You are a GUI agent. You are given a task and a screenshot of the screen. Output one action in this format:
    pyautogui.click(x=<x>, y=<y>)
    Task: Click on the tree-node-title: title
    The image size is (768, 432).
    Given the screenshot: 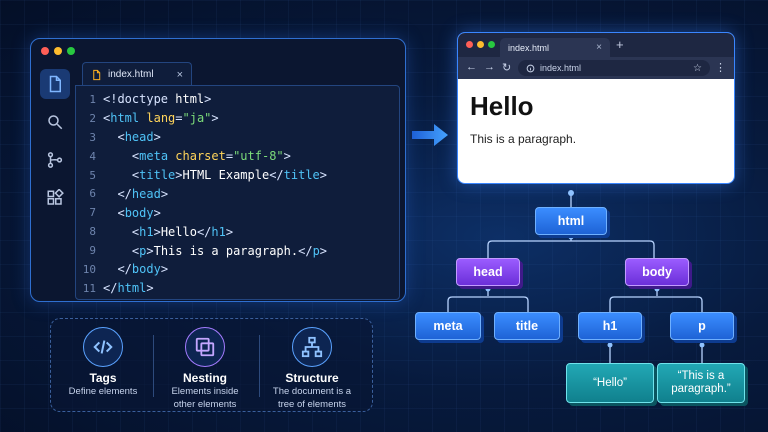 What is the action you would take?
    pyautogui.click(x=527, y=326)
    